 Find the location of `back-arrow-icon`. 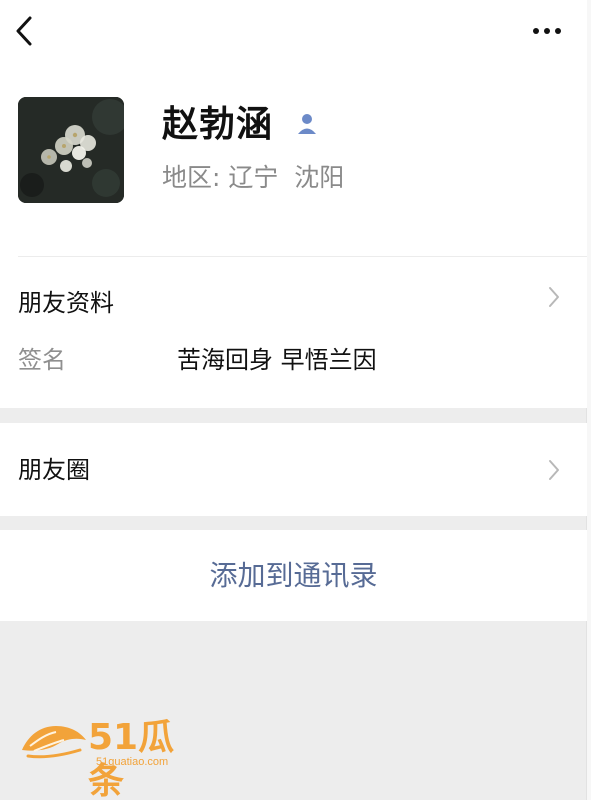

back-arrow-icon is located at coordinates (24, 31).